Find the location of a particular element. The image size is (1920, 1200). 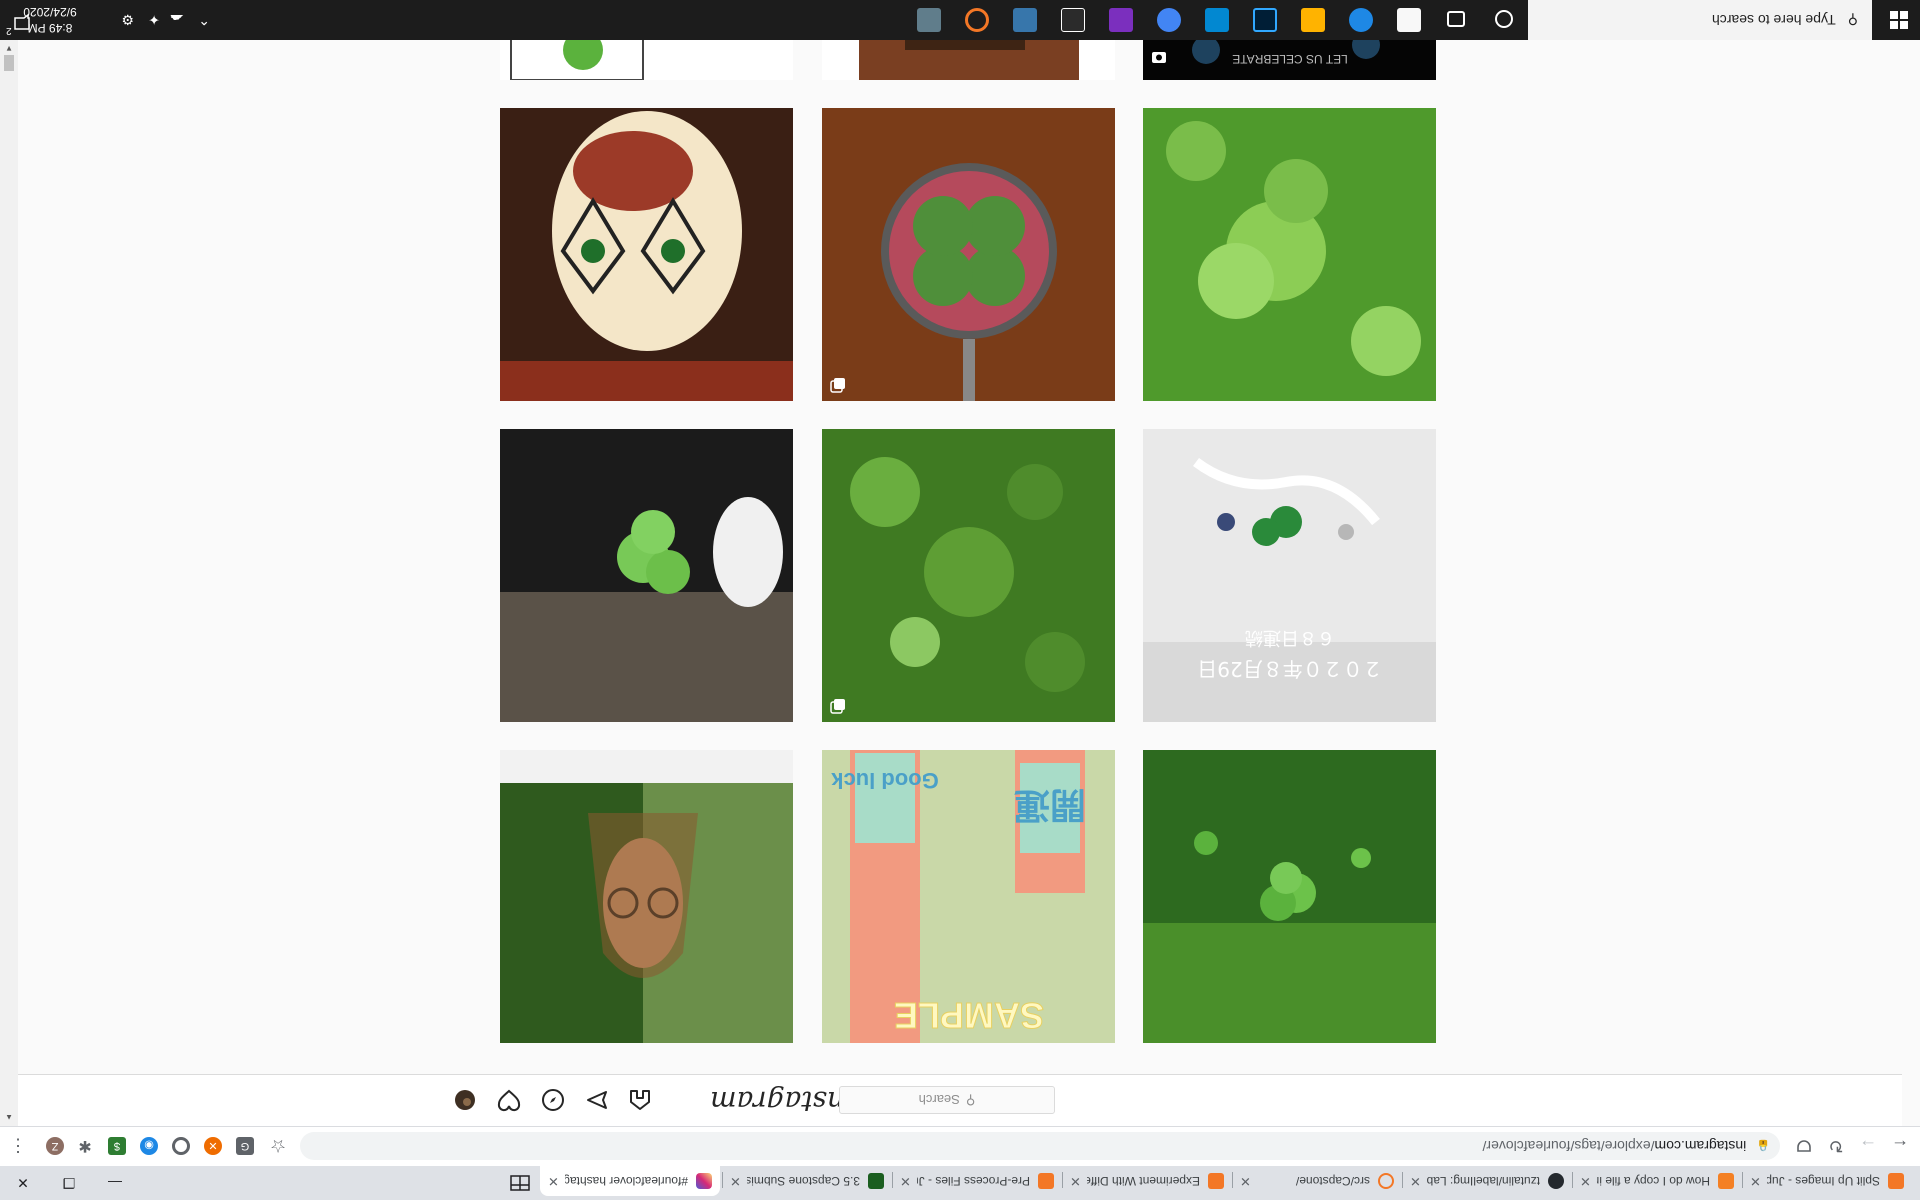

dropbox-icon: ✦ is located at coordinates (154, 19).